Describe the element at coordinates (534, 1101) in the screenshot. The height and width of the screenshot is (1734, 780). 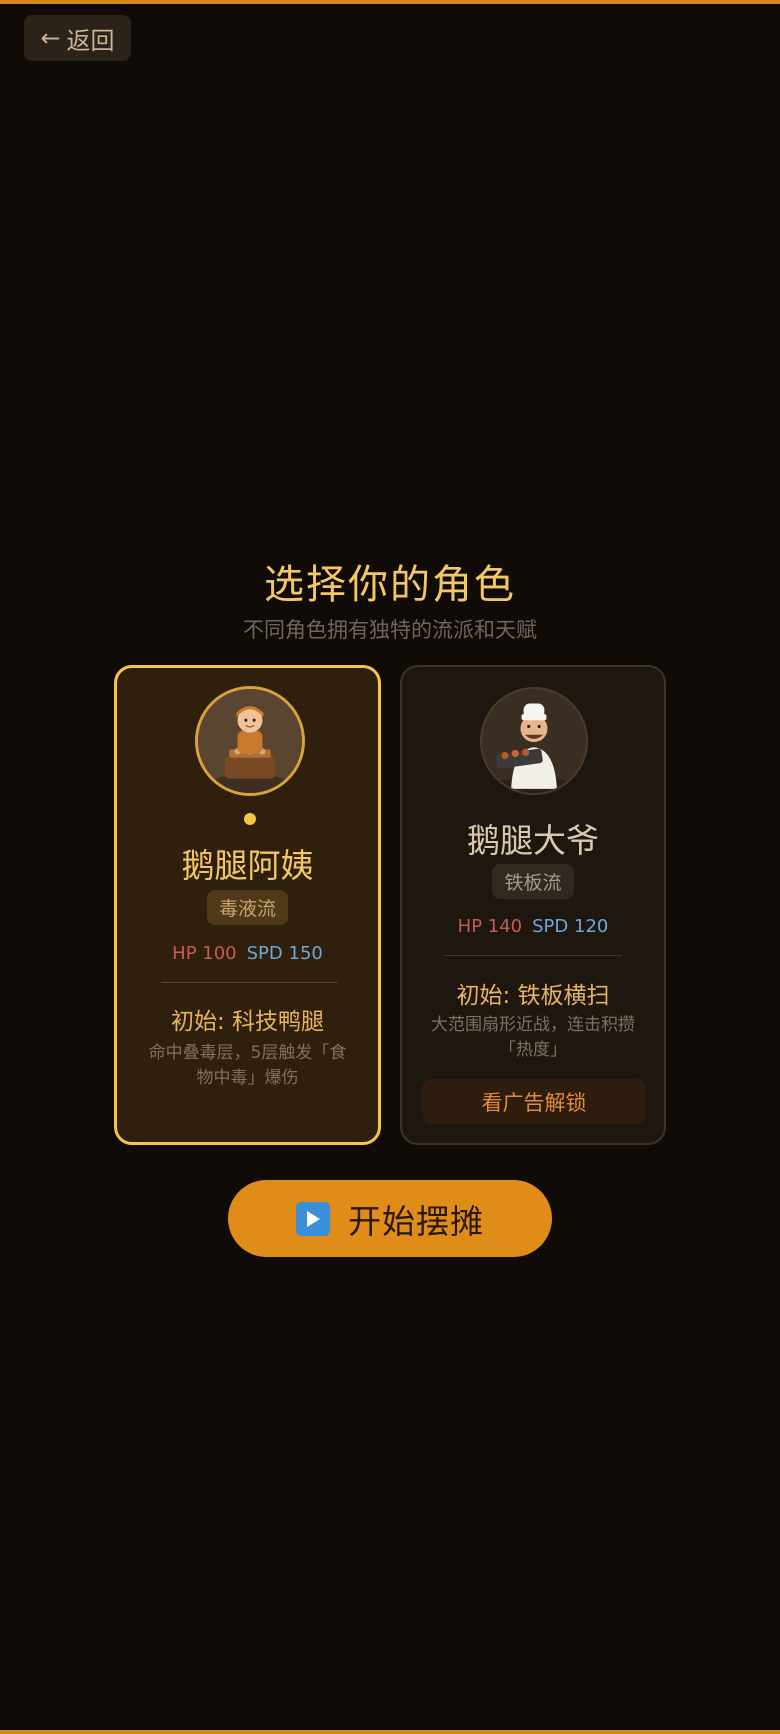
I see `watch-ad-unlock-button: 看广告解锁` at that location.